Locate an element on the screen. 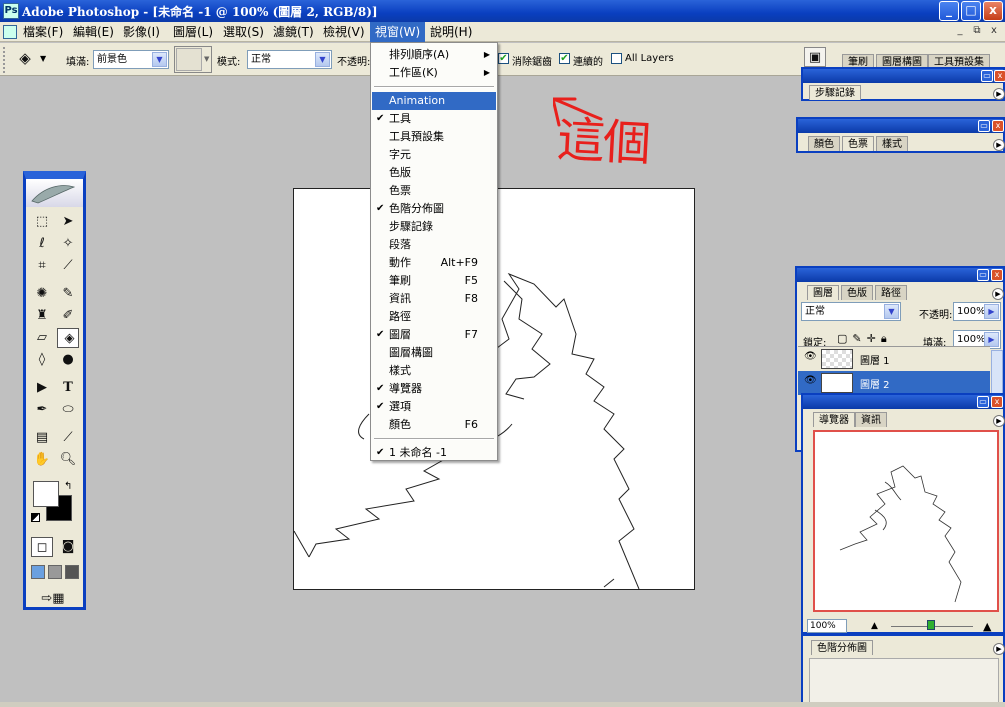 The height and width of the screenshot is (707, 1005). window-menu-item-21: 顏色 F6 is located at coordinates (434, 425).